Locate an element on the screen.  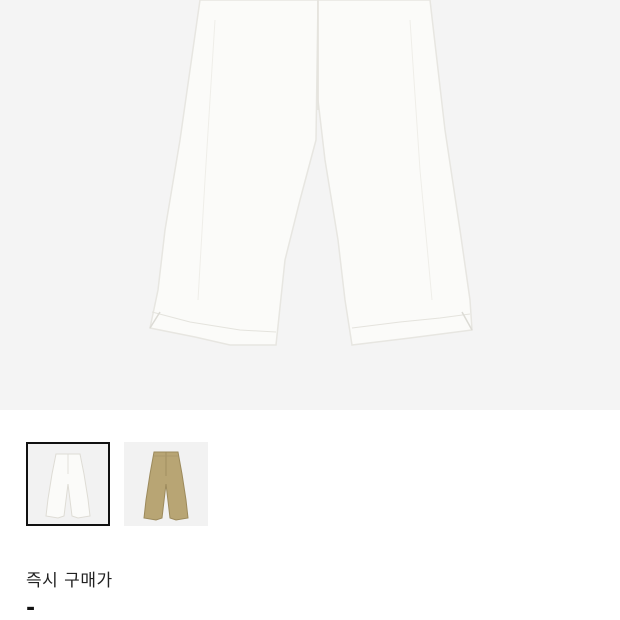
thumbnail-white is located at coordinates (68, 484).